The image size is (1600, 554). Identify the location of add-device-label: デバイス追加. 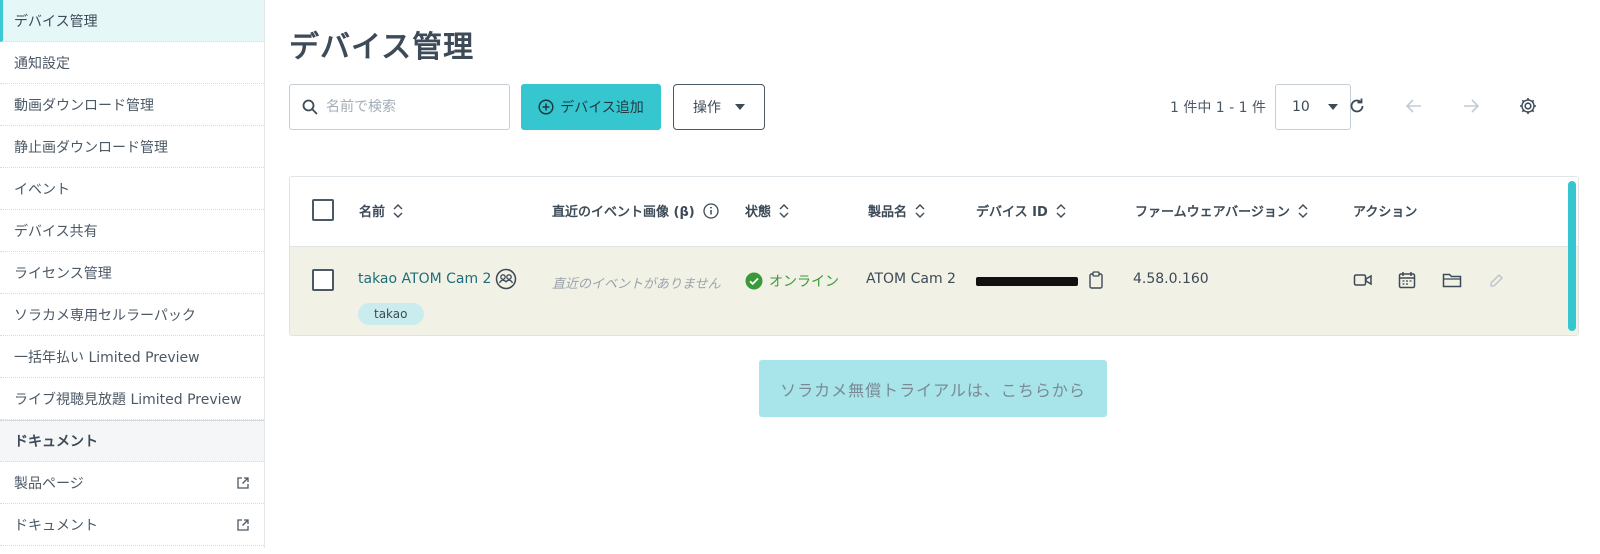
(602, 108).